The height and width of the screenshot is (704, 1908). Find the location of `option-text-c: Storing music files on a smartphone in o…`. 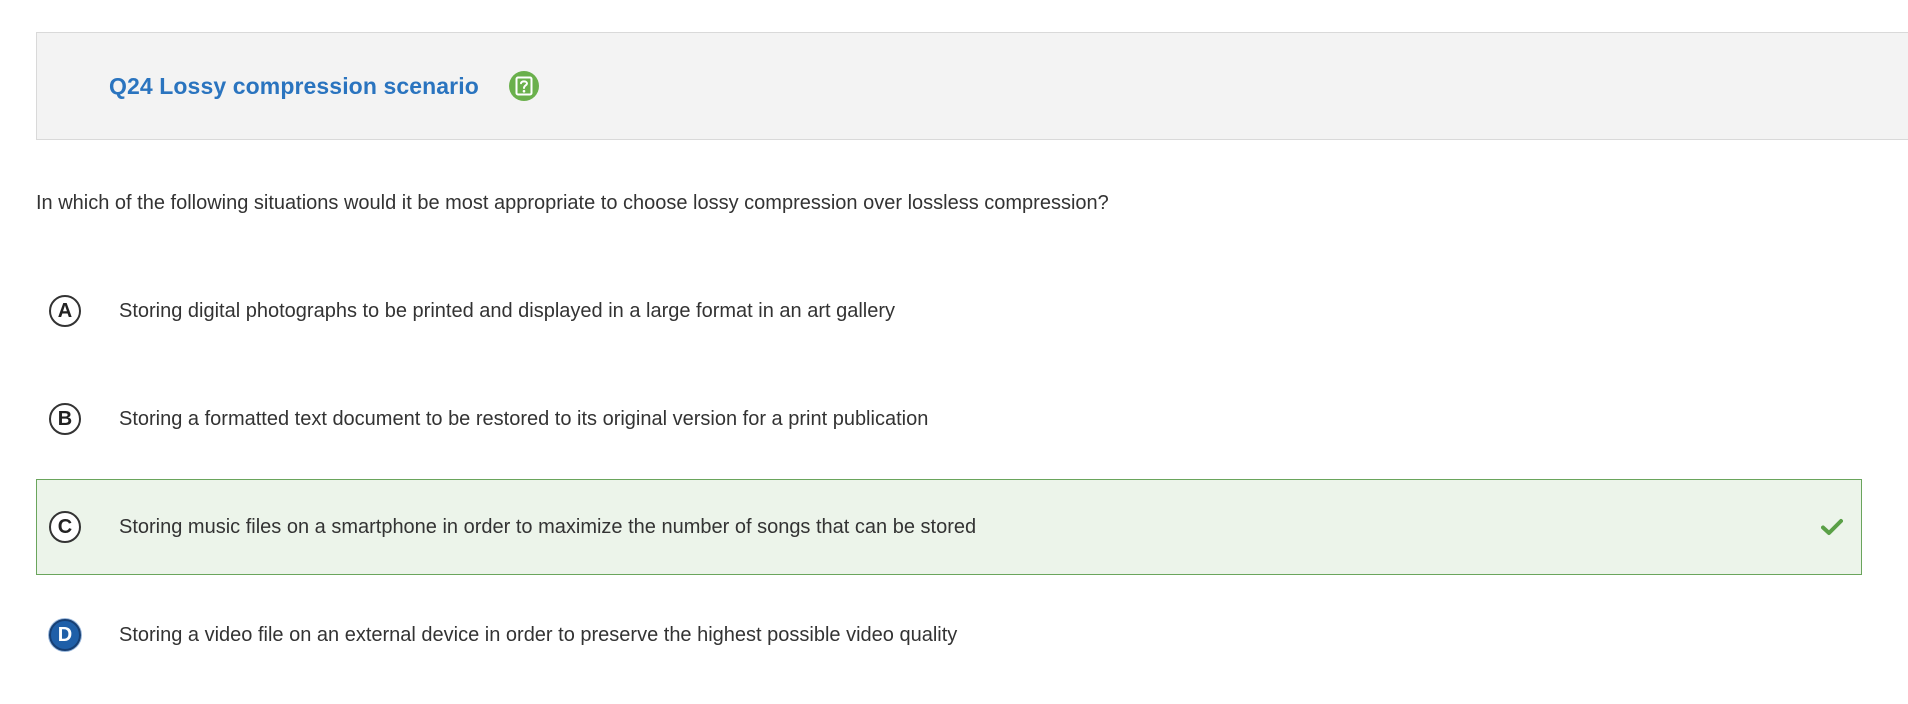

option-text-c: Storing music files on a smartphone in o… is located at coordinates (548, 526).